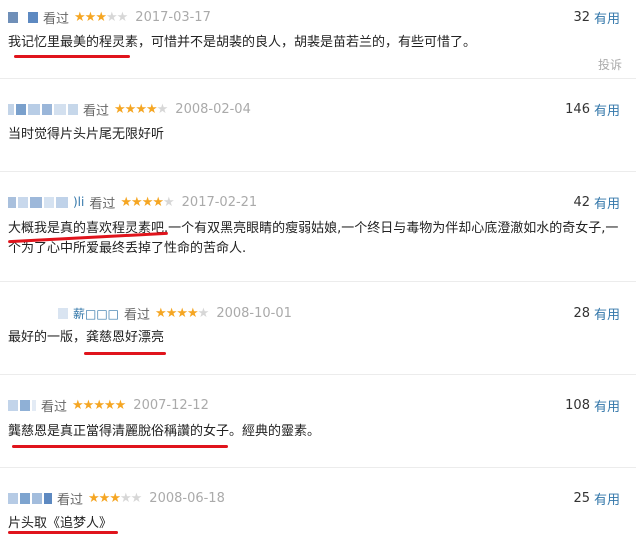 The height and width of the screenshot is (555, 636). Describe the element at coordinates (254, 313) in the screenshot. I see `review-date: 2008-10-01` at that location.